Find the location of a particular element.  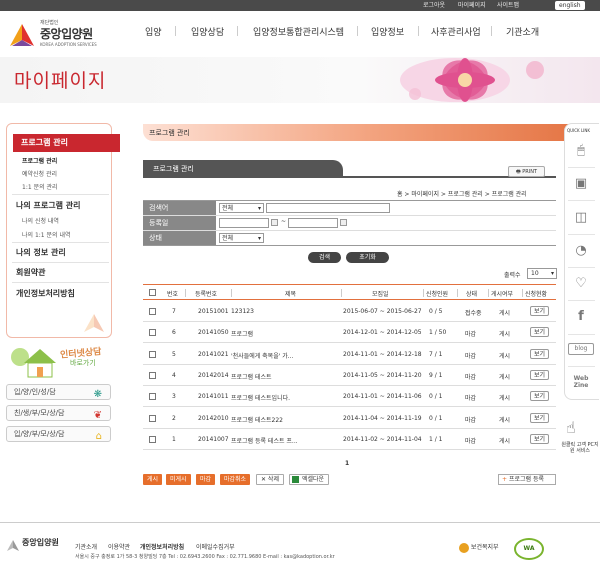

online-counsel-go: 바로가기 is located at coordinates (83, 363).